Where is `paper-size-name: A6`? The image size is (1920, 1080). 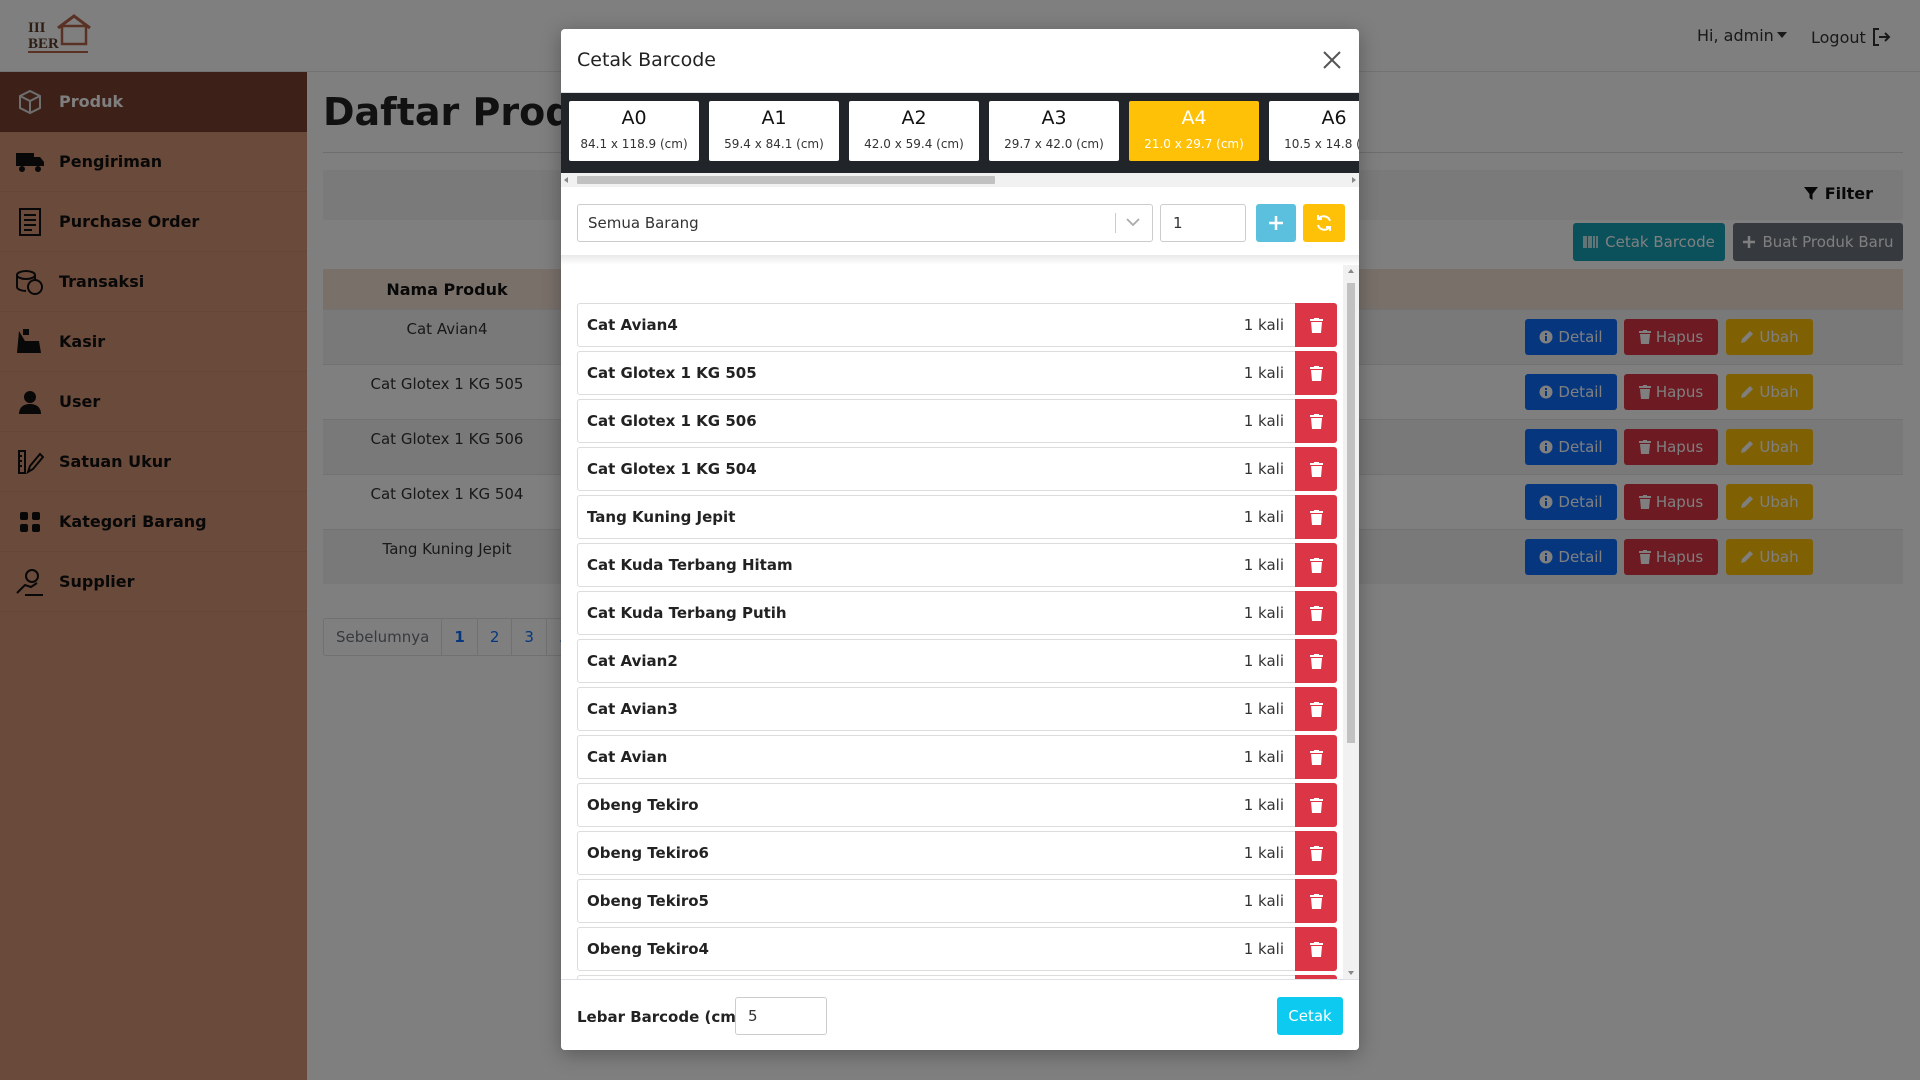
paper-size-name: A6 is located at coordinates (1334, 118).